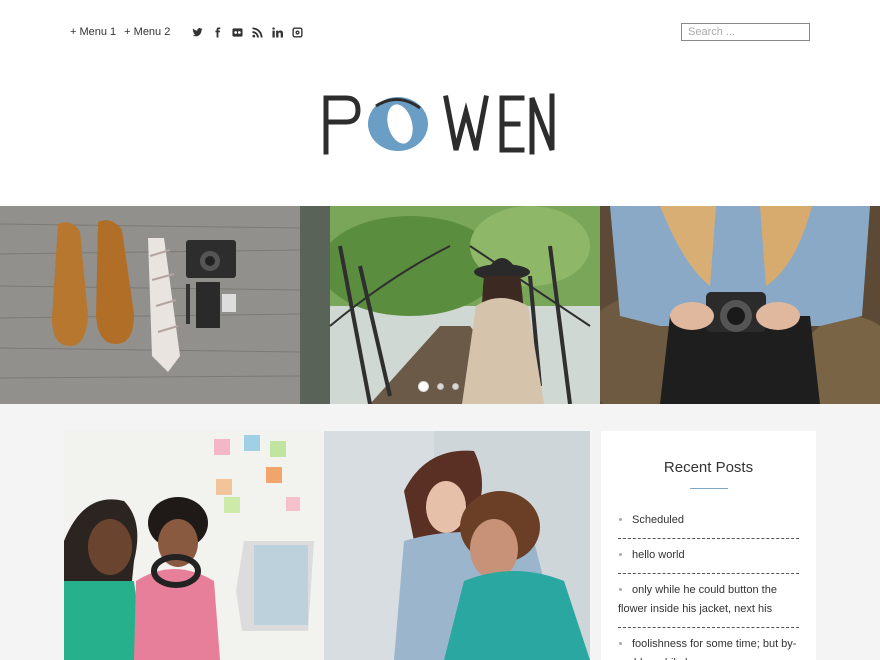 This screenshot has width=880, height=660. What do you see at coordinates (745, 32) in the screenshot?
I see `search-input` at bounding box center [745, 32].